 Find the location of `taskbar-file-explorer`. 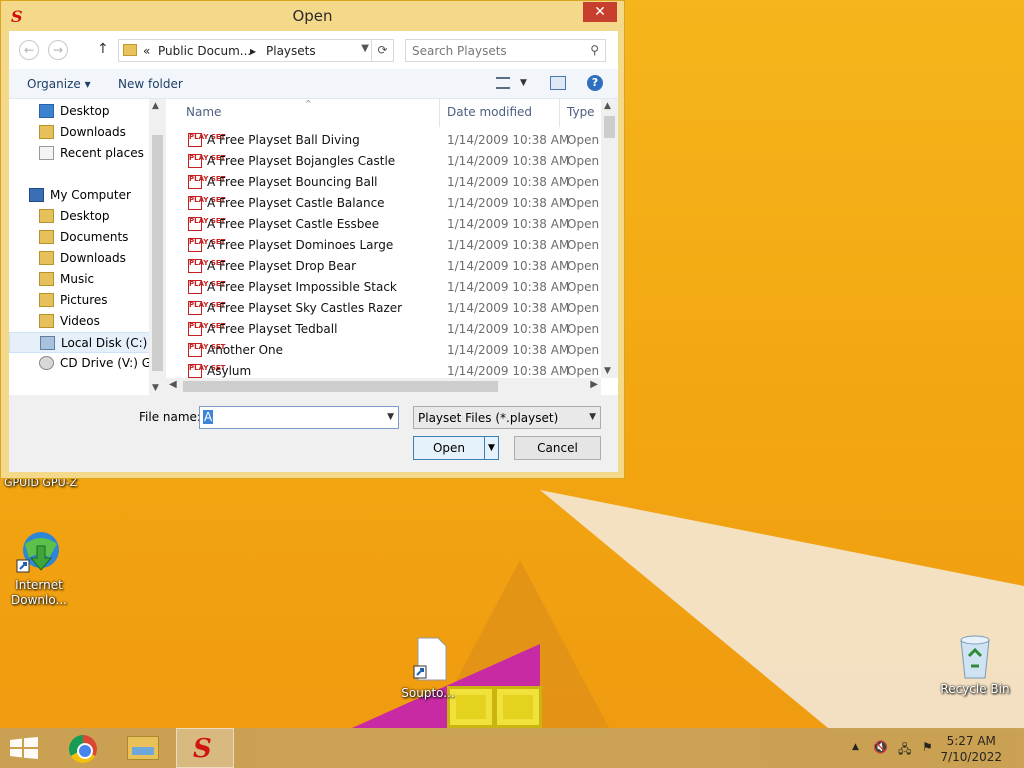

taskbar-file-explorer is located at coordinates (143, 748).